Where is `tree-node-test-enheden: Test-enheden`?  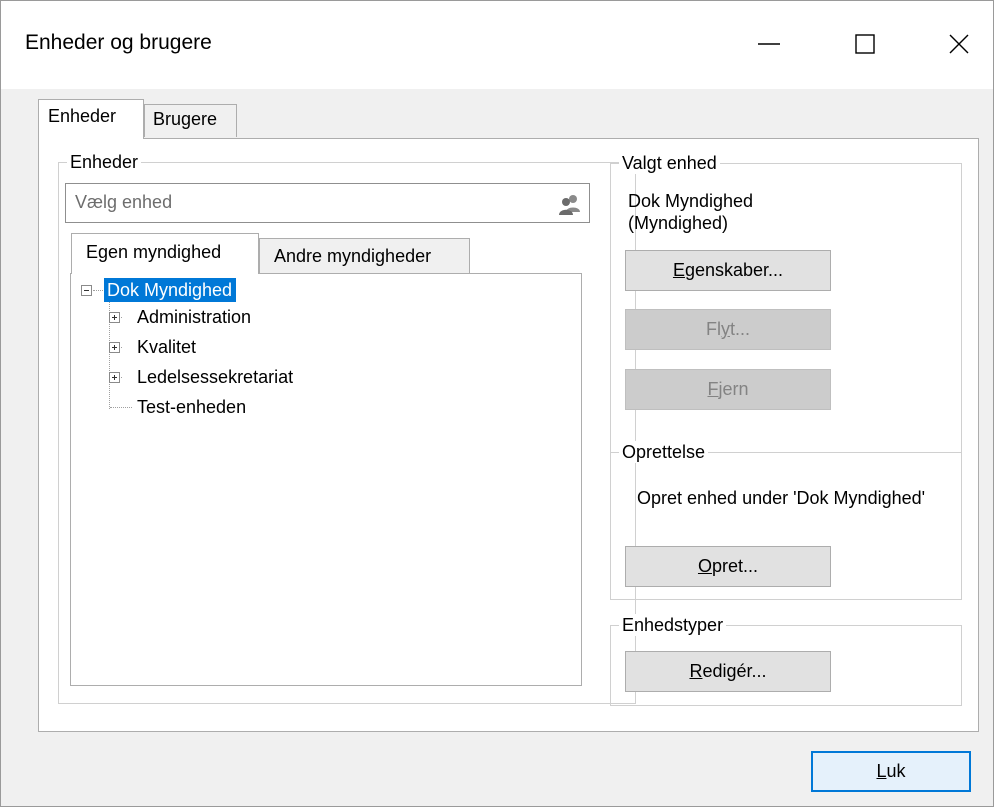 tree-node-test-enheden: Test-enheden is located at coordinates (191, 407).